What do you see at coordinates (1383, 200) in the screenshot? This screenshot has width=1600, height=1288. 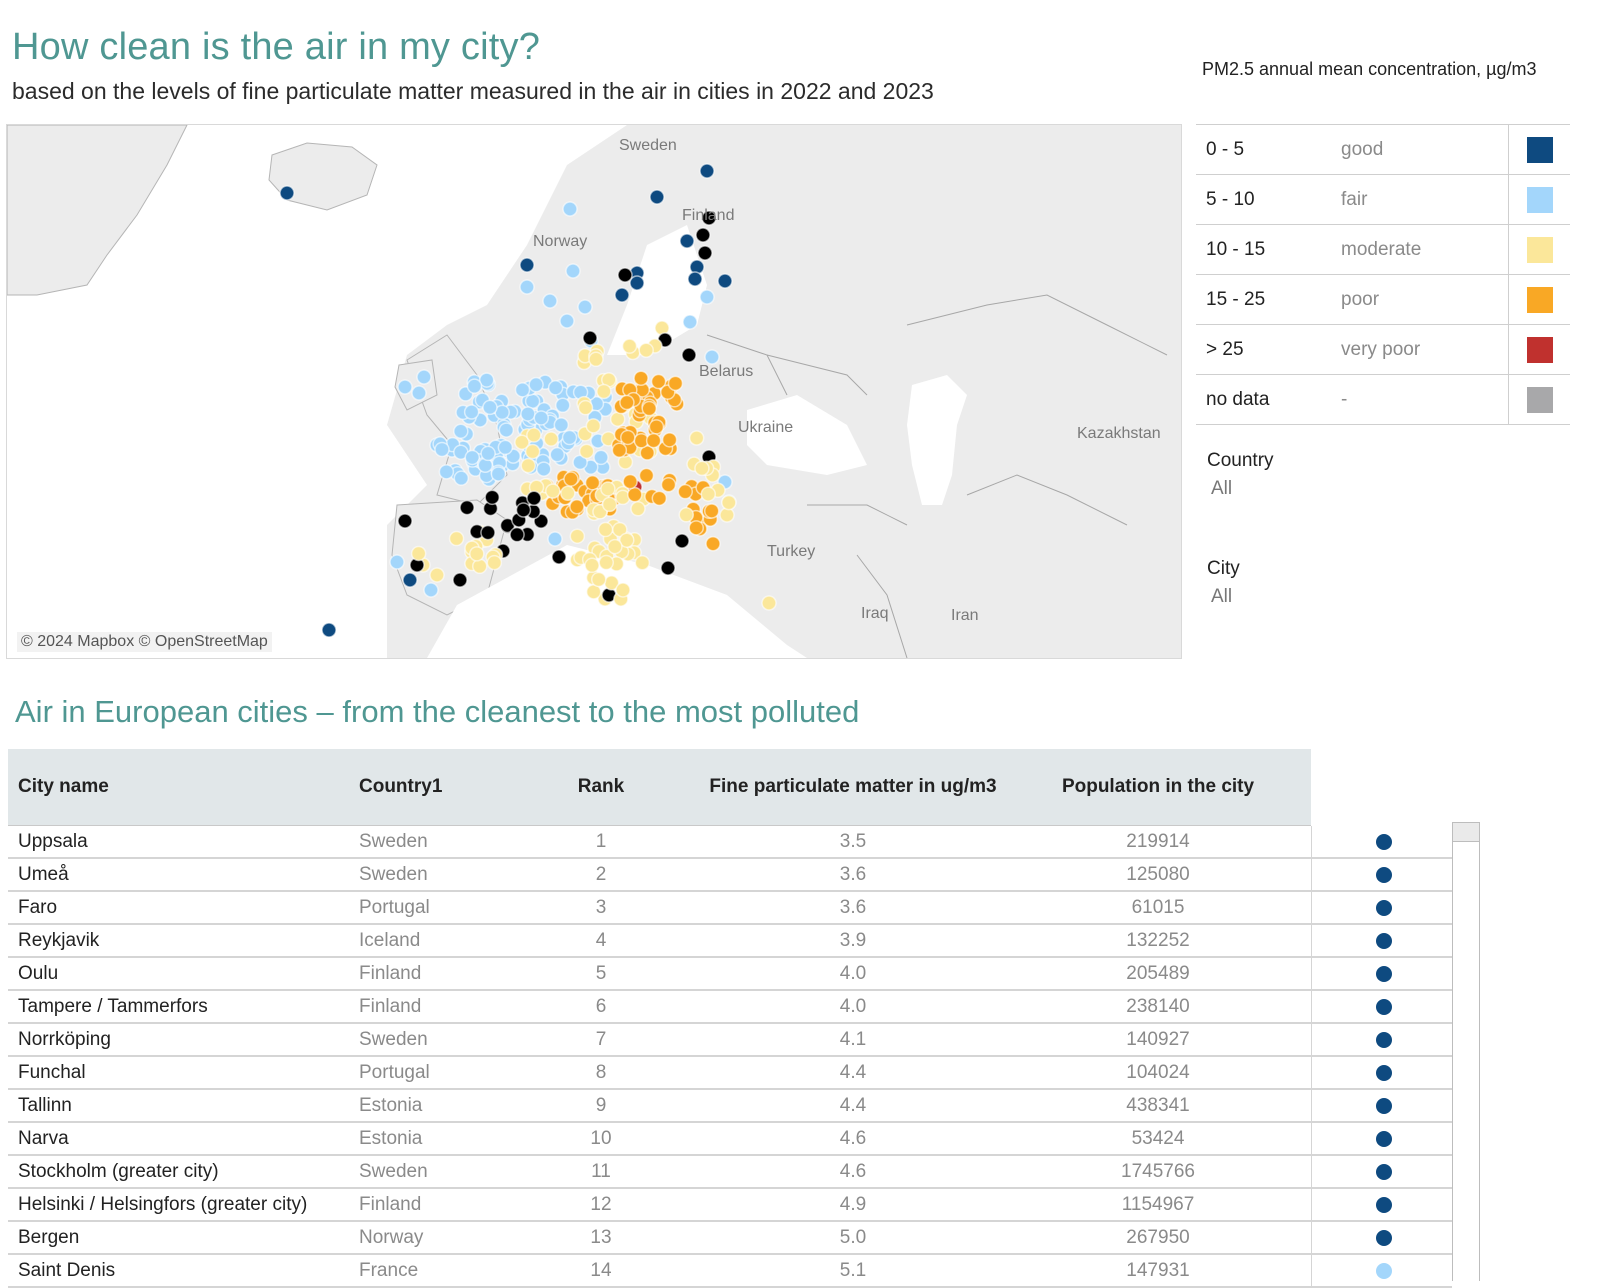 I see `legend-item-fair: 5 - 10 fair` at bounding box center [1383, 200].